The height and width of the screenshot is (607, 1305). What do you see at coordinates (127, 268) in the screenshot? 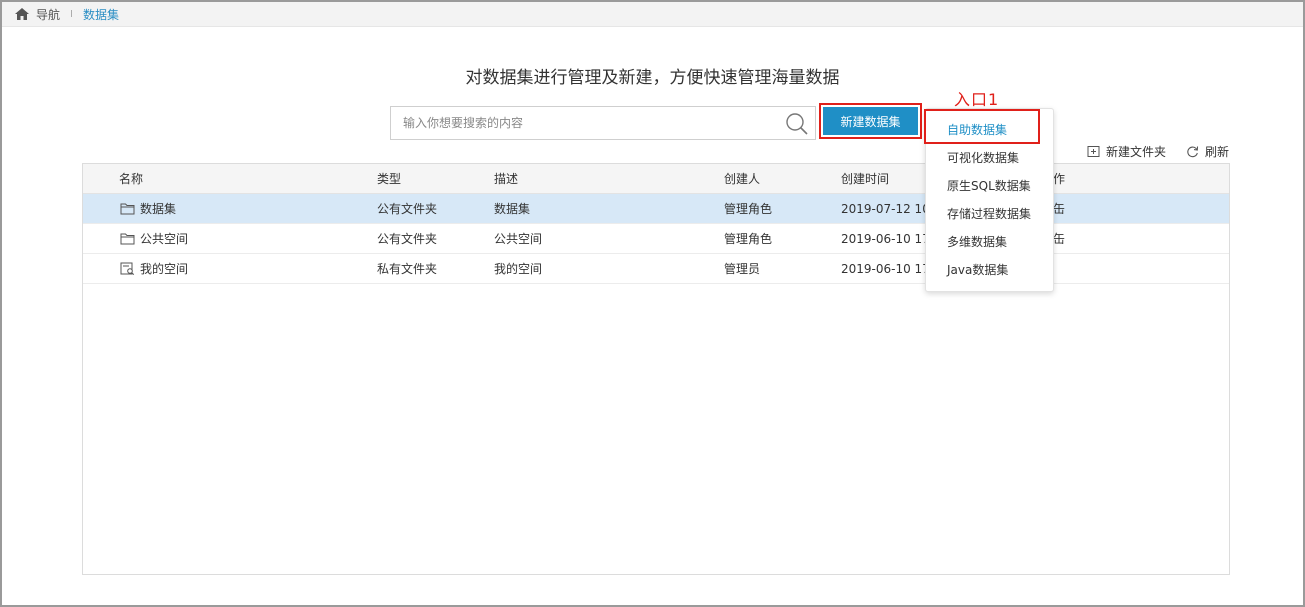
I see `private-folder-icon` at bounding box center [127, 268].